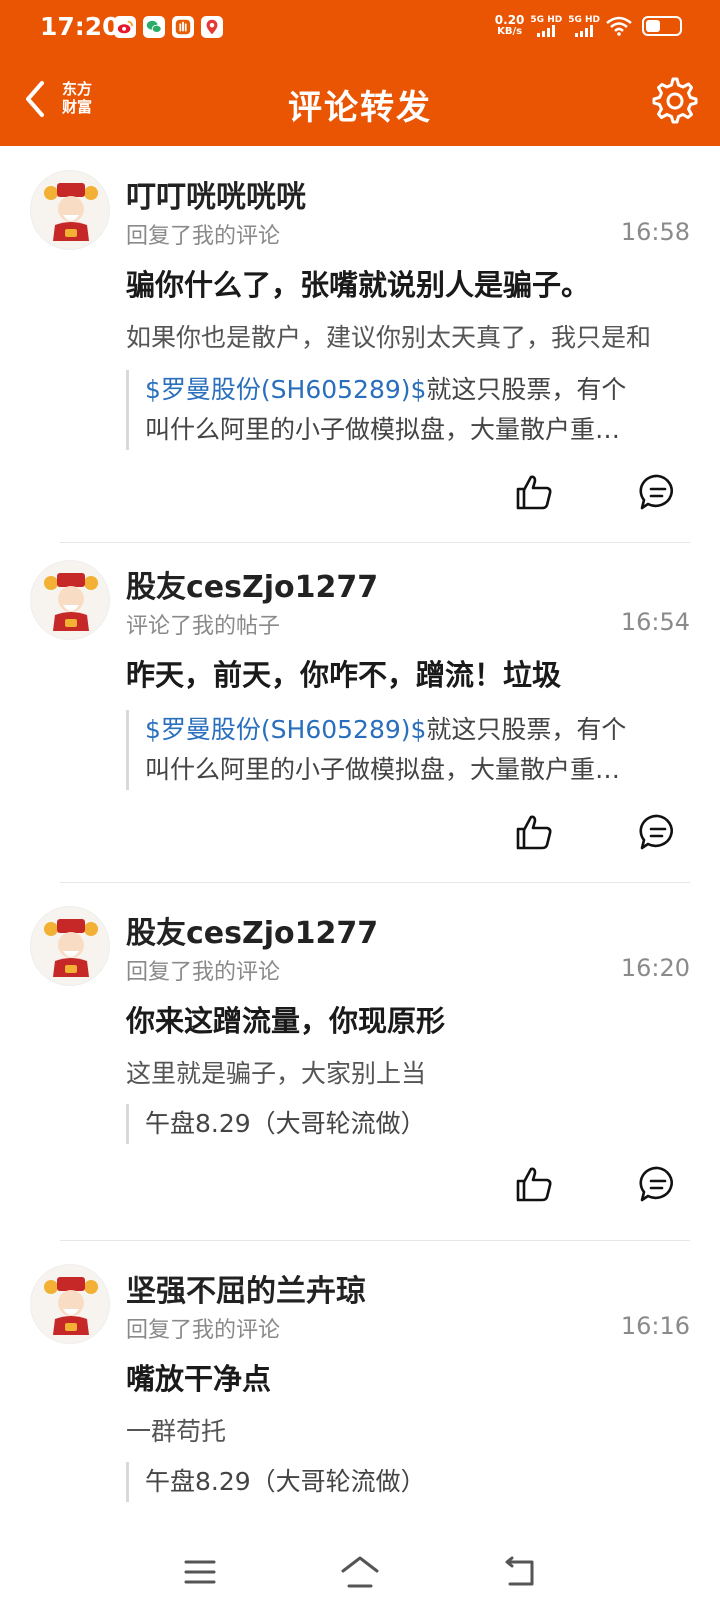  What do you see at coordinates (199, 1379) in the screenshot?
I see `reply-text: 嘴放干净点` at bounding box center [199, 1379].